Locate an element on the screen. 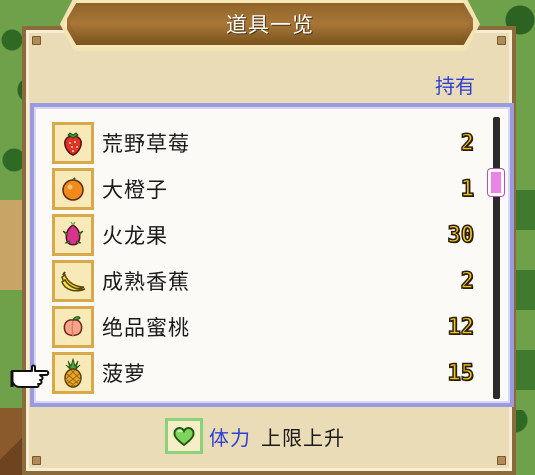 This screenshot has width=535, height=475. list-item-strawberry: 荒野草莓 2 is located at coordinates (263, 143).